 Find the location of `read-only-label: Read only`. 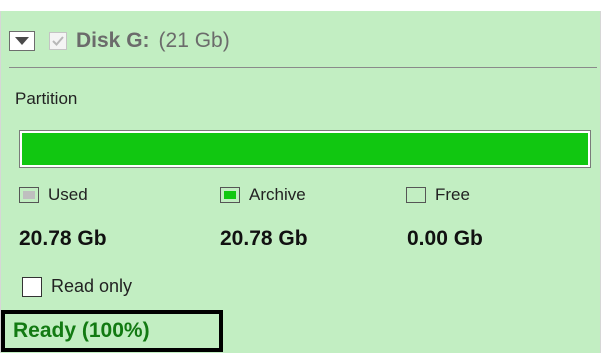

read-only-label: Read only is located at coordinates (92, 286).